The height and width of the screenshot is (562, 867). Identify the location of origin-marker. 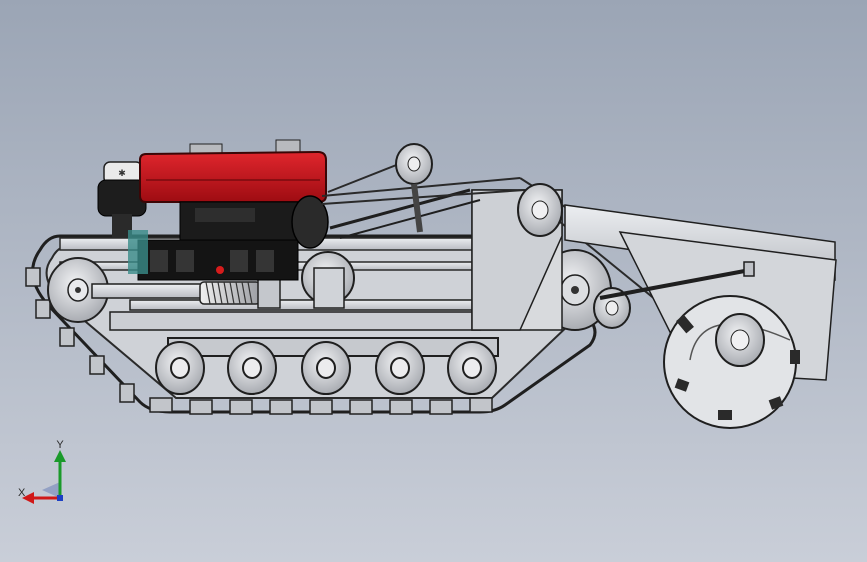
(60, 498).